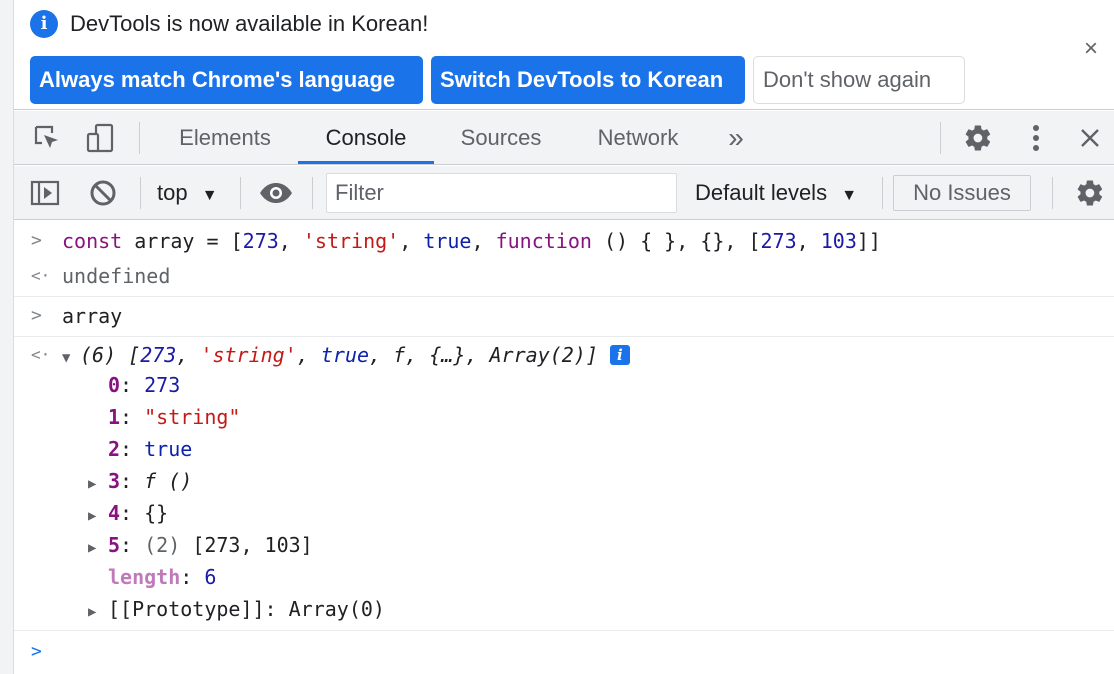 This screenshot has width=1114, height=674. What do you see at coordinates (114, 513) in the screenshot?
I see `property-key: 4` at bounding box center [114, 513].